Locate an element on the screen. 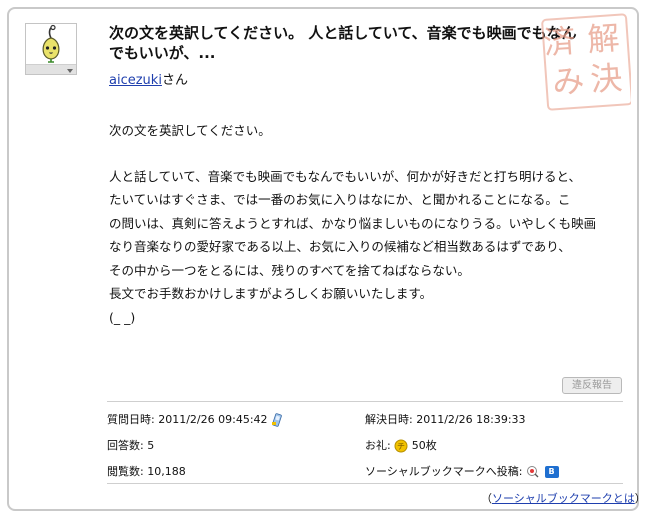 Image resolution: width=648 pixels, height=520 pixels. reward-value: 50枚 is located at coordinates (424, 445).